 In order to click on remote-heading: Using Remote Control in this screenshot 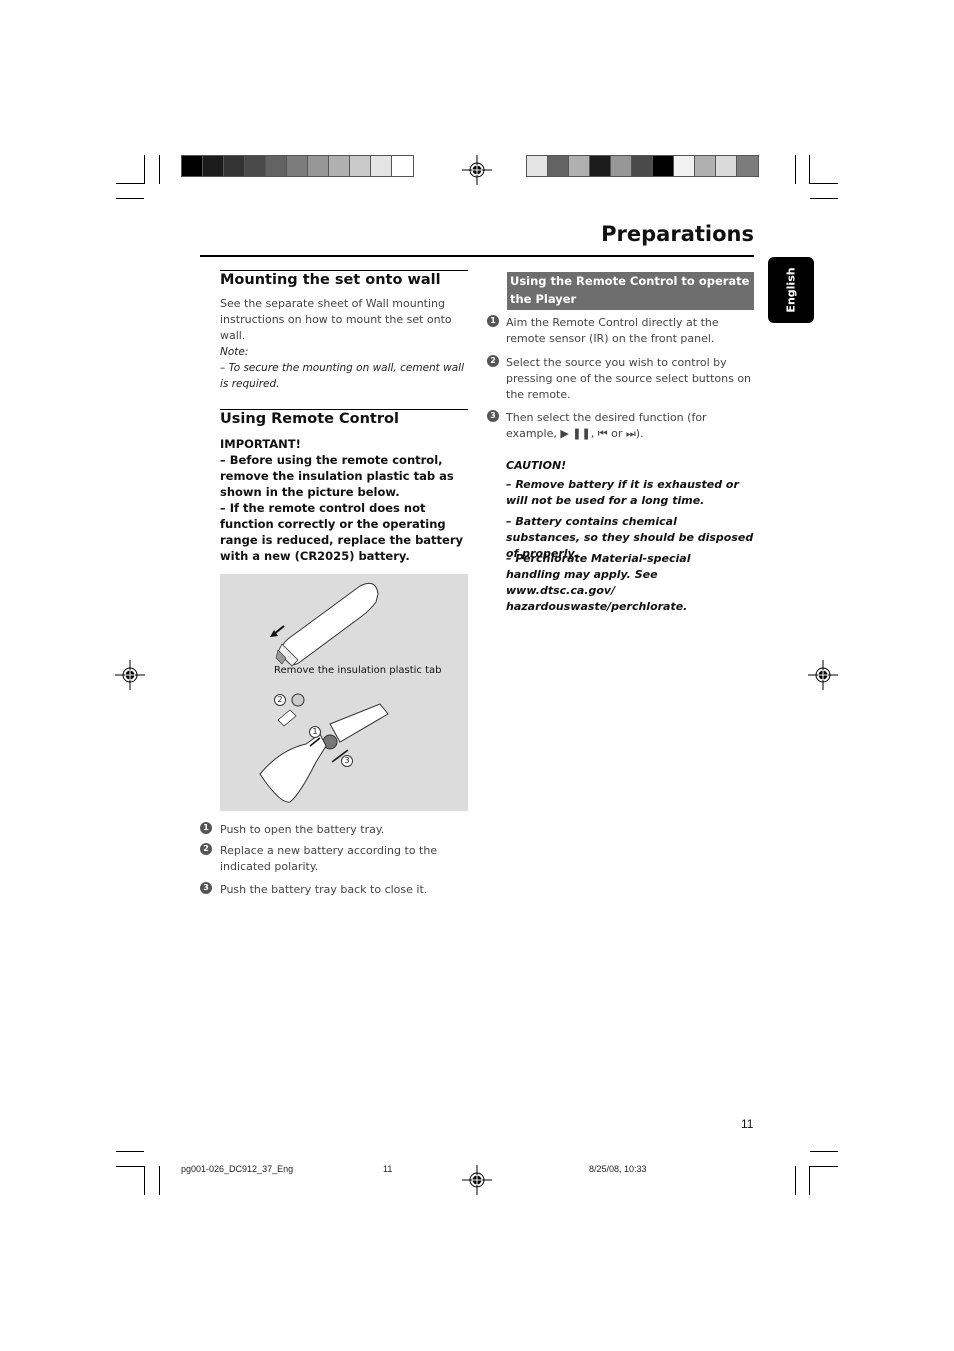, I will do `click(309, 419)`.